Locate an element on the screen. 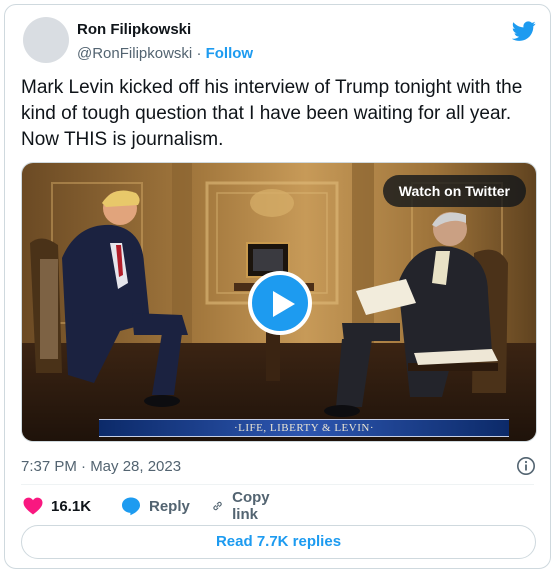 This screenshot has width=557, height=573. reply-label: Reply is located at coordinates (169, 506).